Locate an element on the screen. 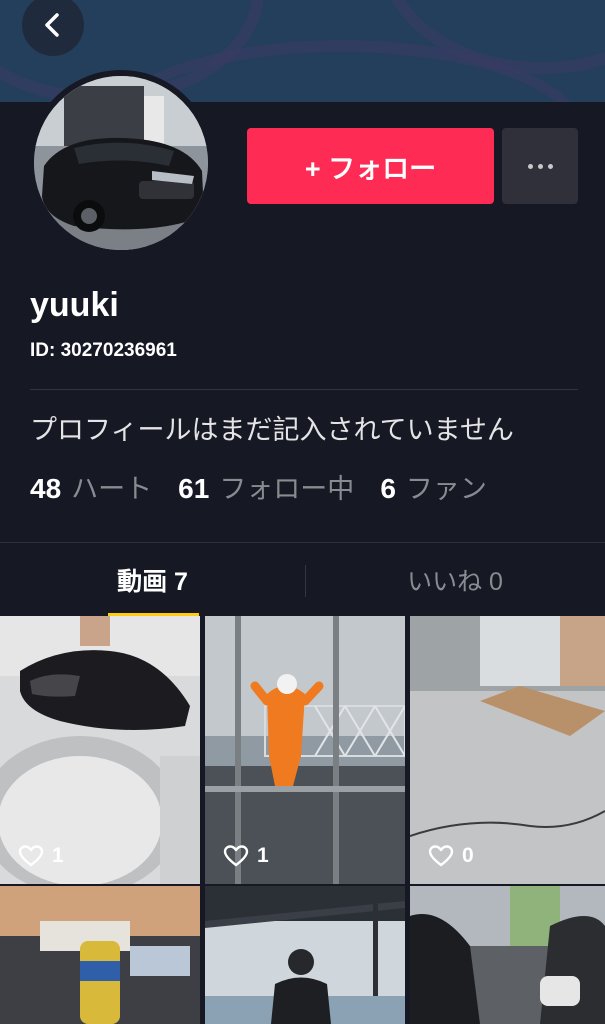  more-options-button is located at coordinates (540, 166).